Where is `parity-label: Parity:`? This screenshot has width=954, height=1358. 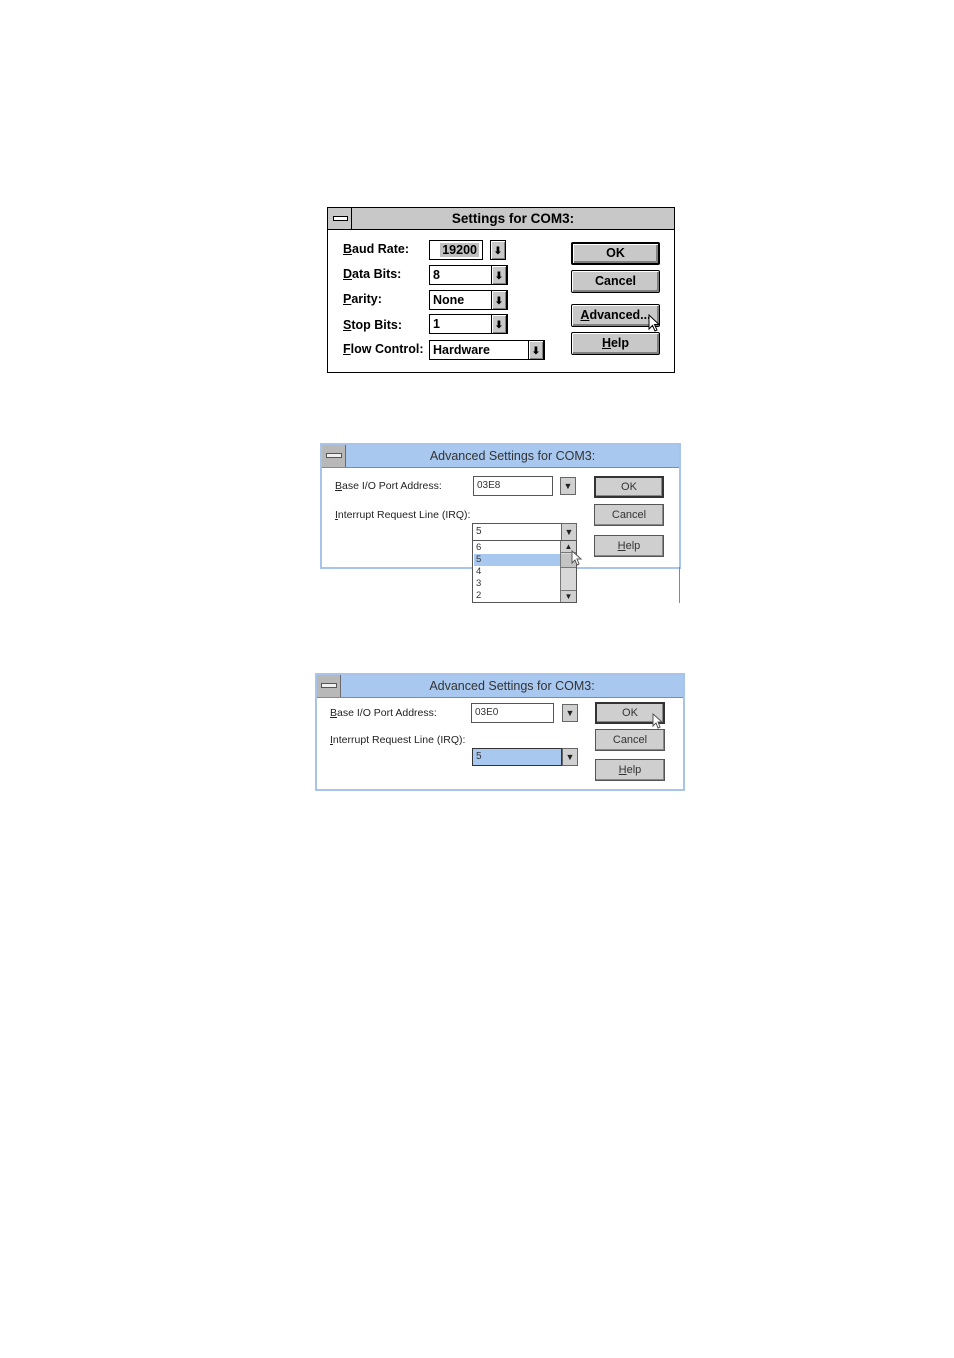
parity-label: Parity: is located at coordinates (362, 299).